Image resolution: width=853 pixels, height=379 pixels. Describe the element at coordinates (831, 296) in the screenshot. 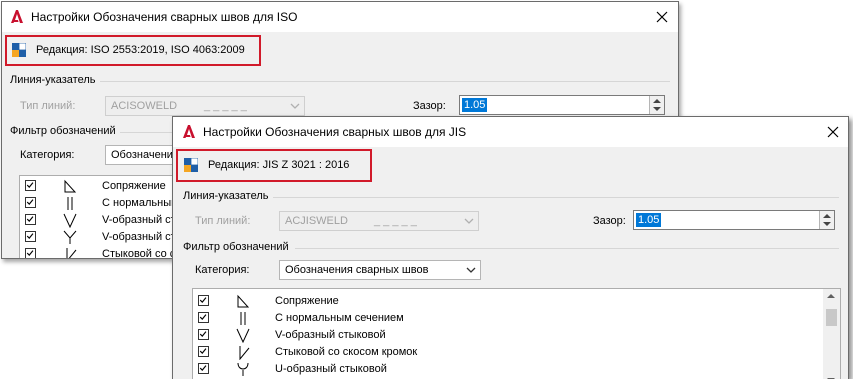

I see `scroll-up-icon` at that location.